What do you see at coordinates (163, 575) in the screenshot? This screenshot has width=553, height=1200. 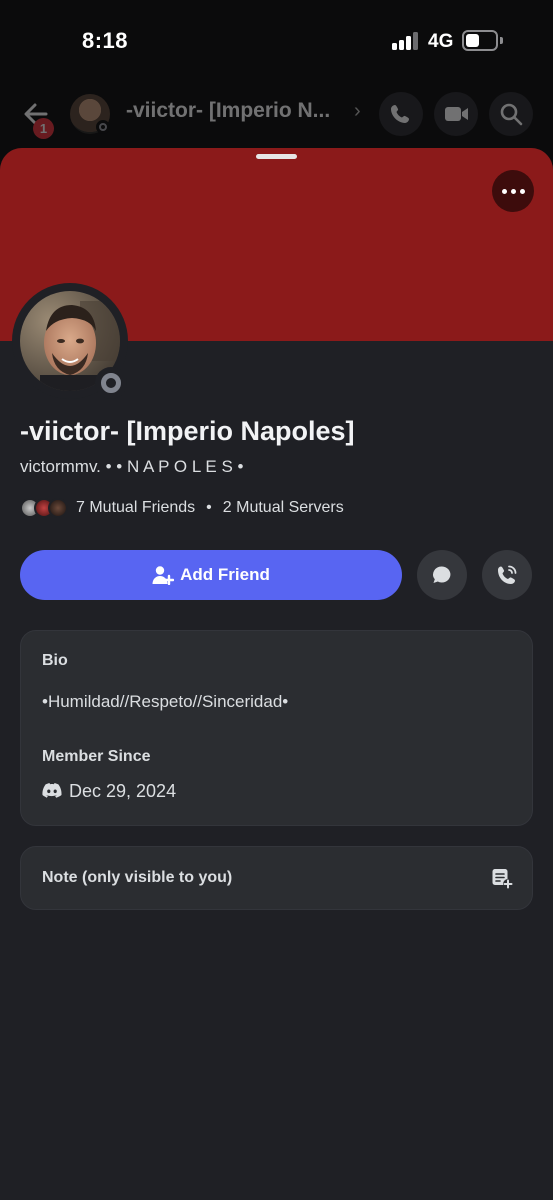 I see `add-user-icon` at bounding box center [163, 575].